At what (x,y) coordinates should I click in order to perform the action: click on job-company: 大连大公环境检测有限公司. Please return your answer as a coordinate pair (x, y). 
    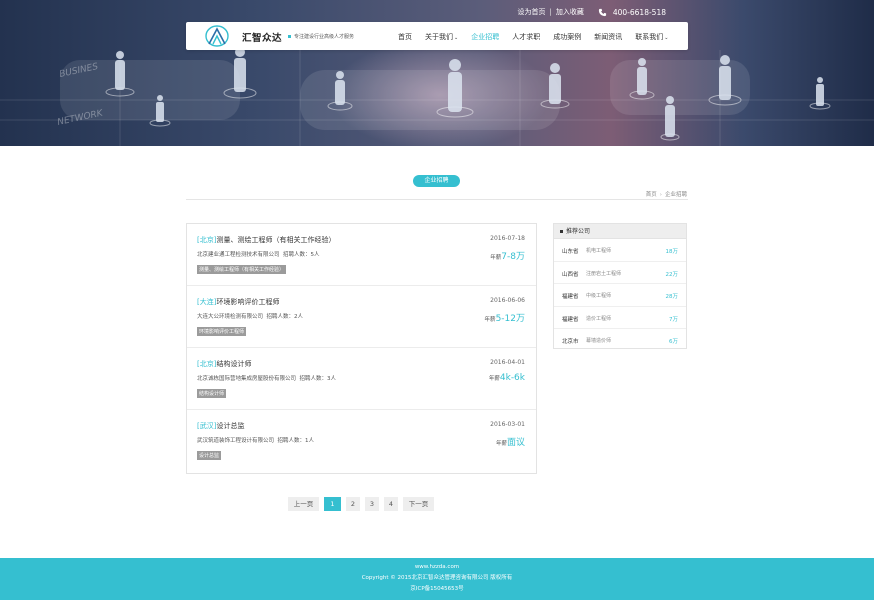
    Looking at the image, I should click on (230, 317).